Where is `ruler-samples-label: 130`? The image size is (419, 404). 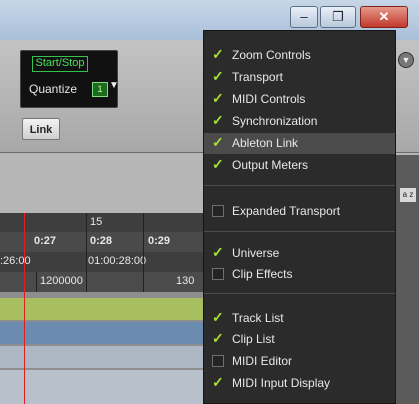 ruler-samples-label: 130 is located at coordinates (185, 281).